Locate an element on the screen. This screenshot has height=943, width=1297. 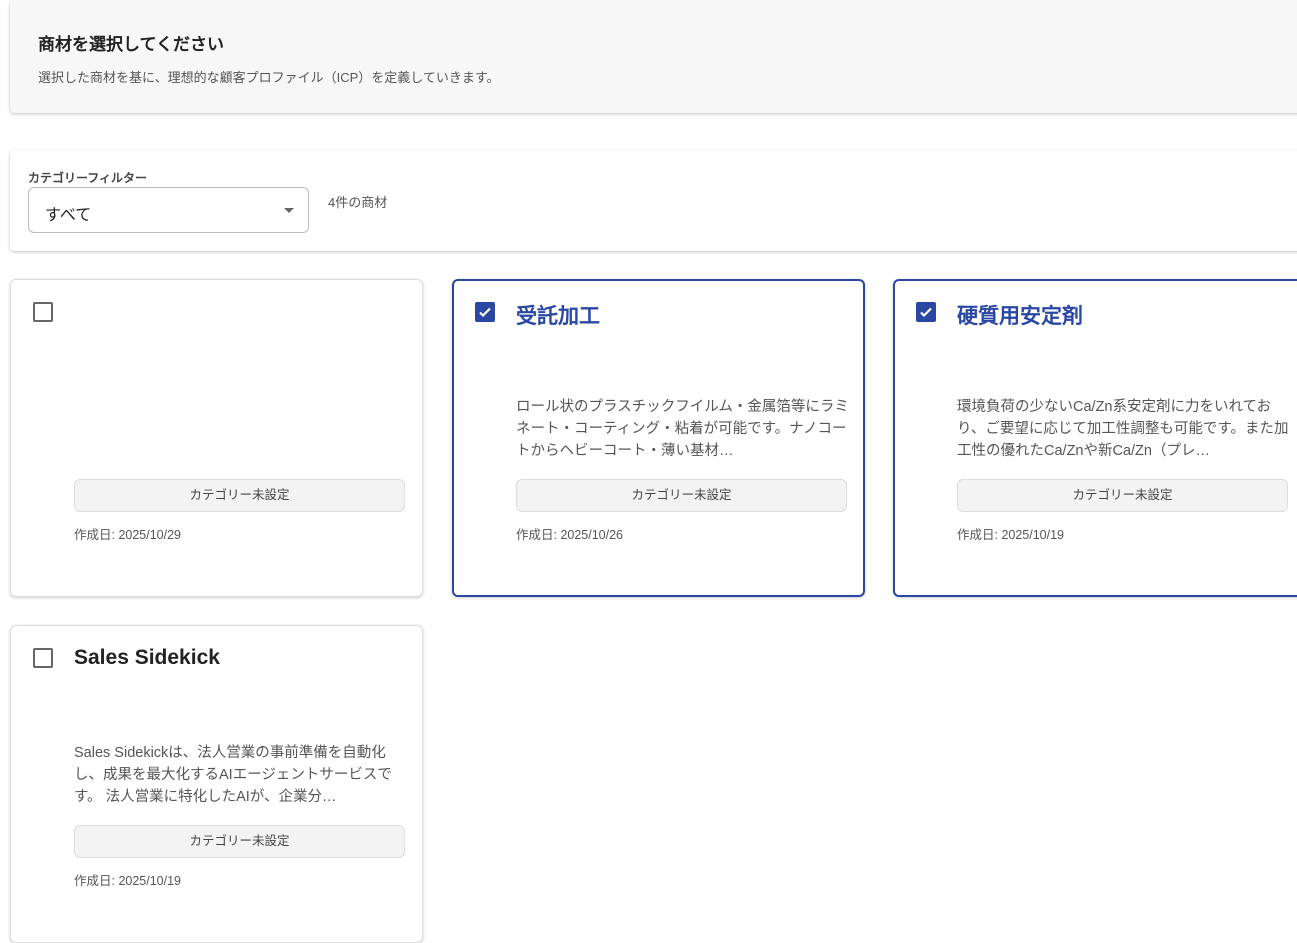
created-date: 作成日: 2025/10/29 is located at coordinates (128, 535).